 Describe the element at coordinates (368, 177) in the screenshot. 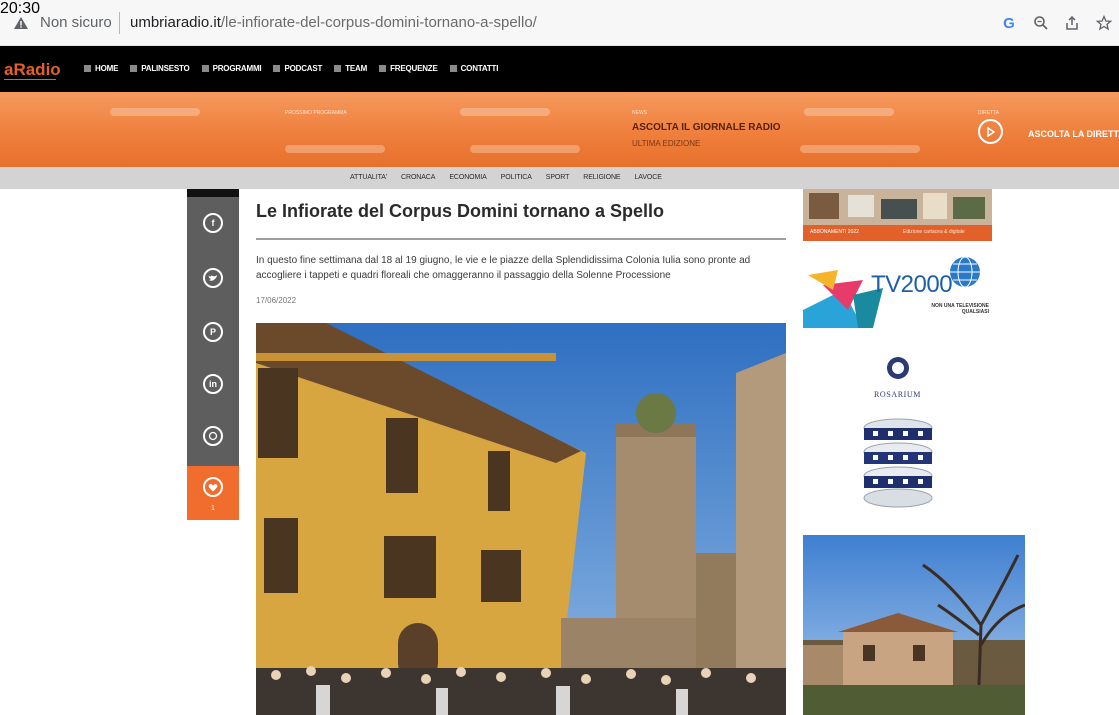

I see `category-attualita: ATTUALITA'` at that location.